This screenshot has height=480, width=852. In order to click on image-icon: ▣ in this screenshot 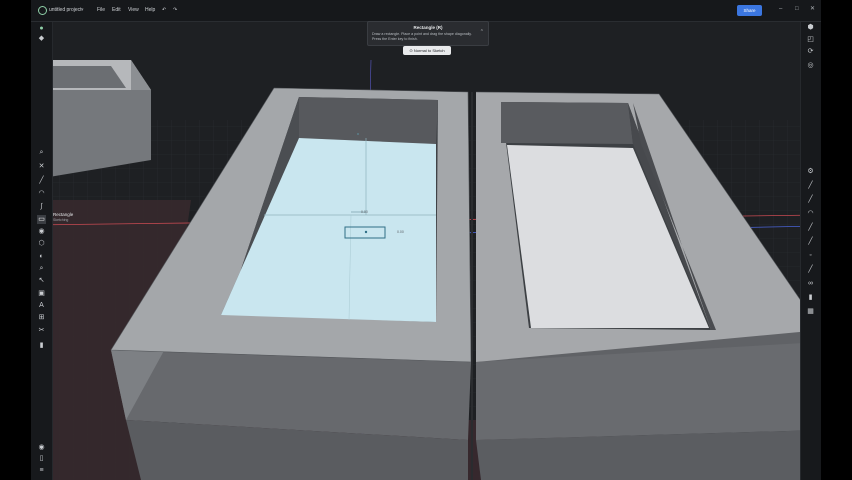, I will do `click(41, 293)`.